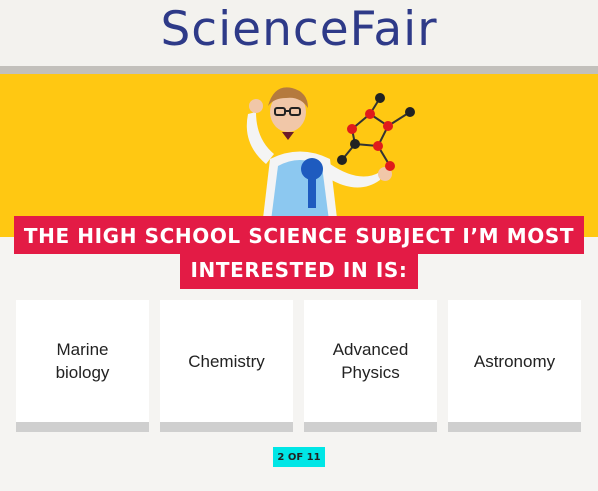  What do you see at coordinates (82, 361) in the screenshot?
I see `answer-label: Marine biology` at bounding box center [82, 361].